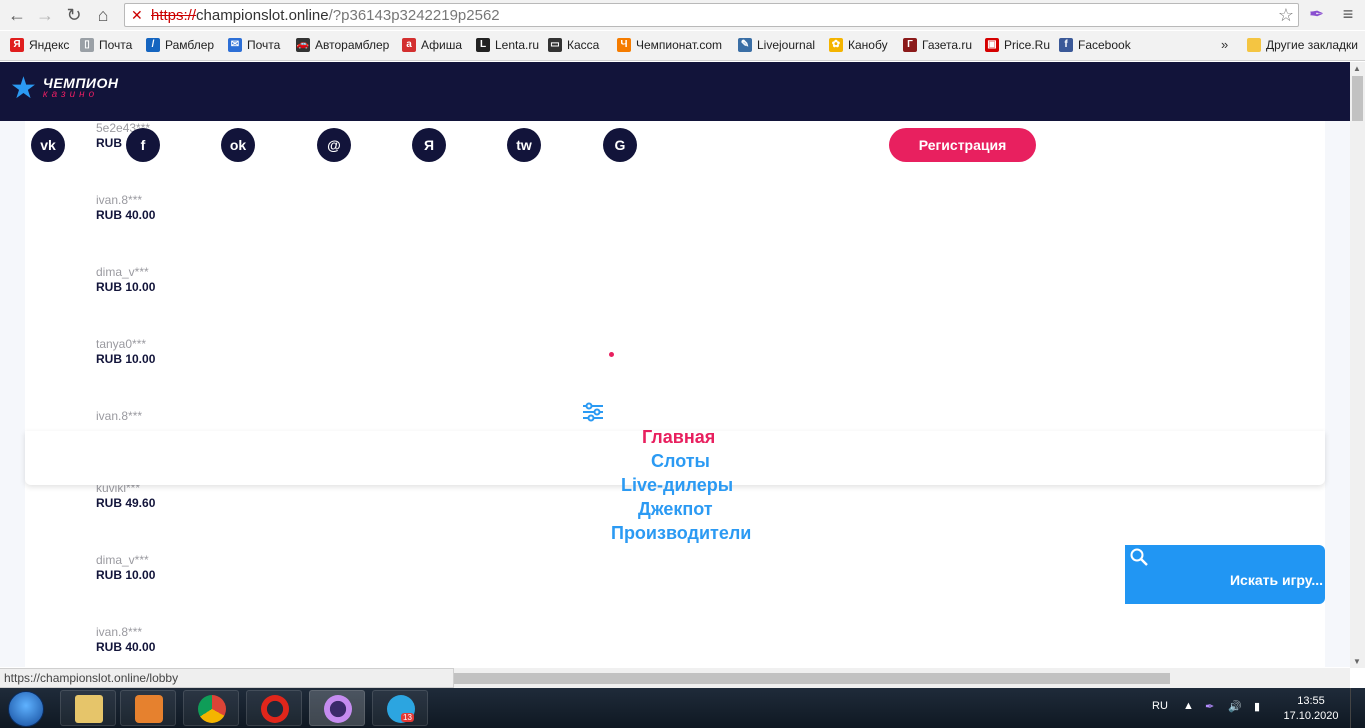  I want to click on bookmark-favicon-icon: Я, so click(17, 45).